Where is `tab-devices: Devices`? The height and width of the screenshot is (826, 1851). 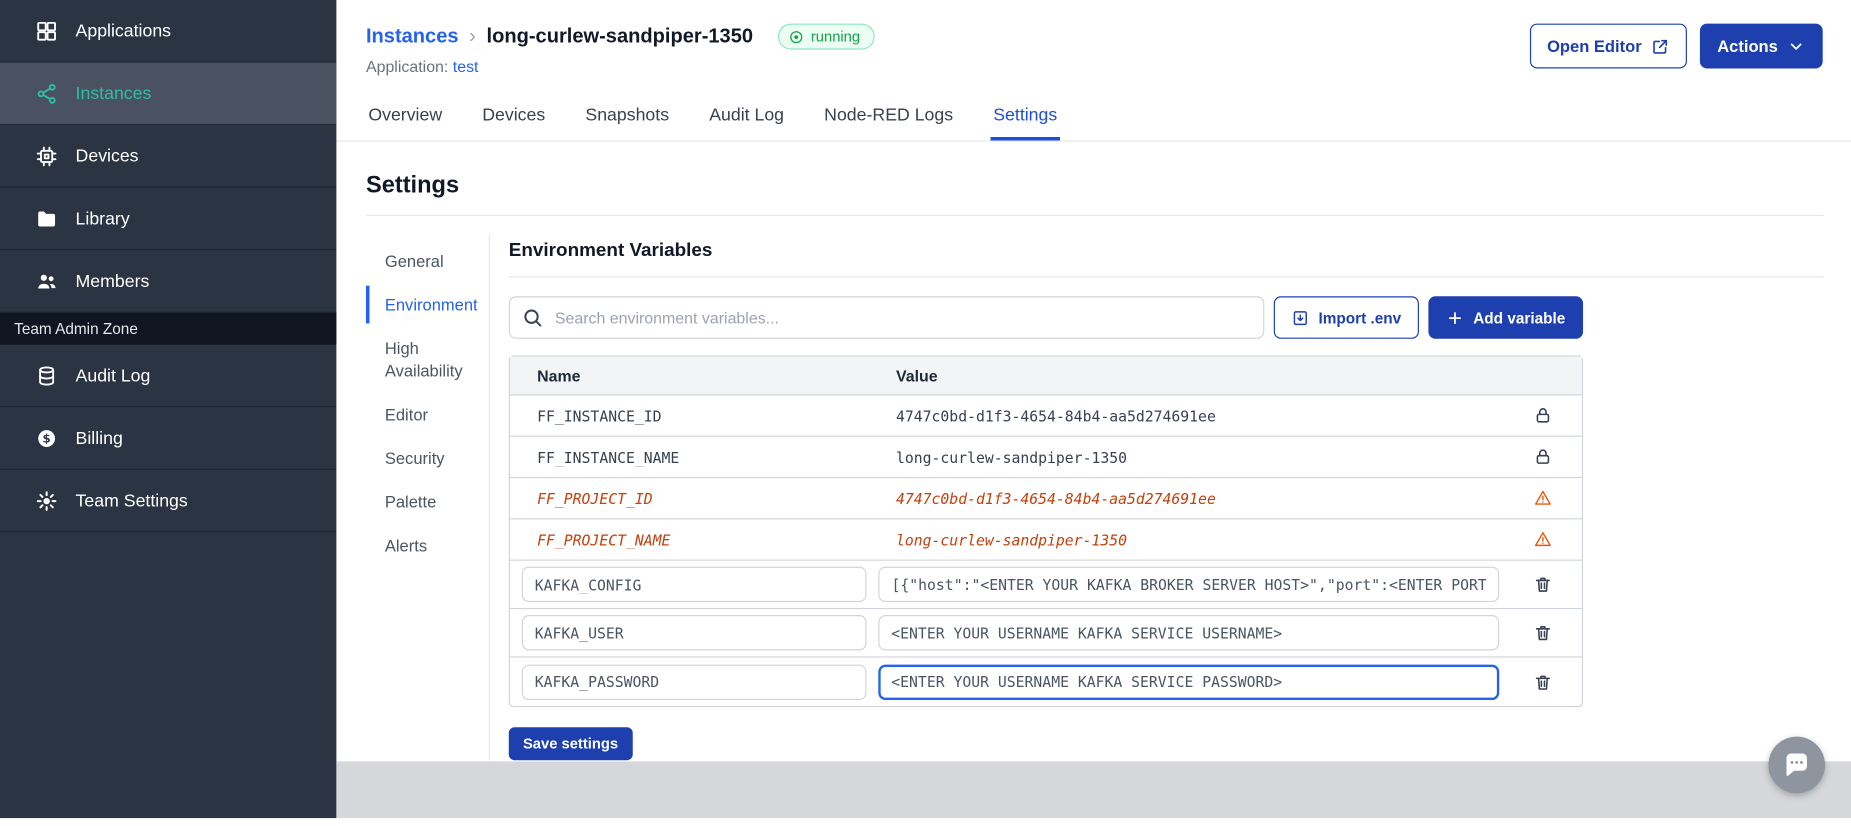
tab-devices: Devices is located at coordinates (514, 116).